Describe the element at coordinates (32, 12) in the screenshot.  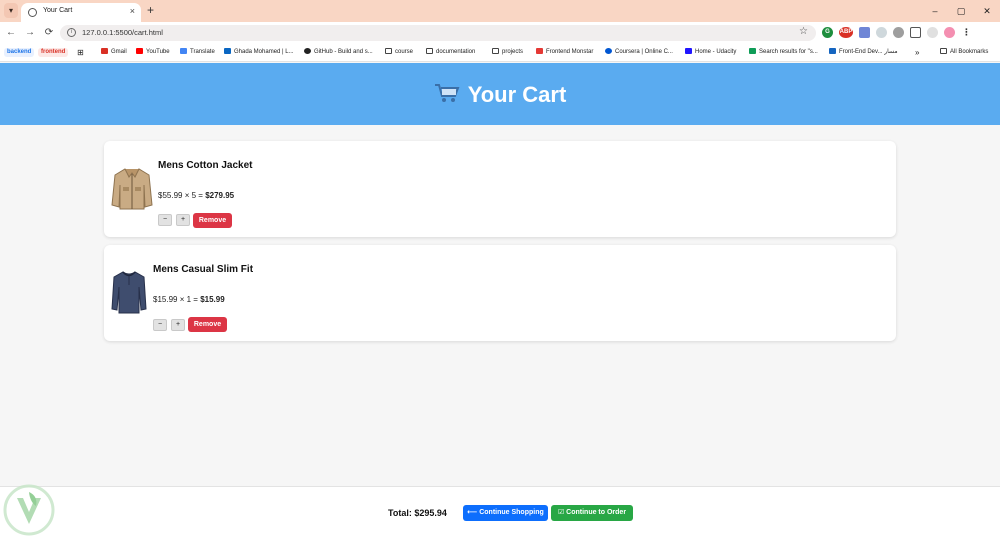
I see `globe-icon` at that location.